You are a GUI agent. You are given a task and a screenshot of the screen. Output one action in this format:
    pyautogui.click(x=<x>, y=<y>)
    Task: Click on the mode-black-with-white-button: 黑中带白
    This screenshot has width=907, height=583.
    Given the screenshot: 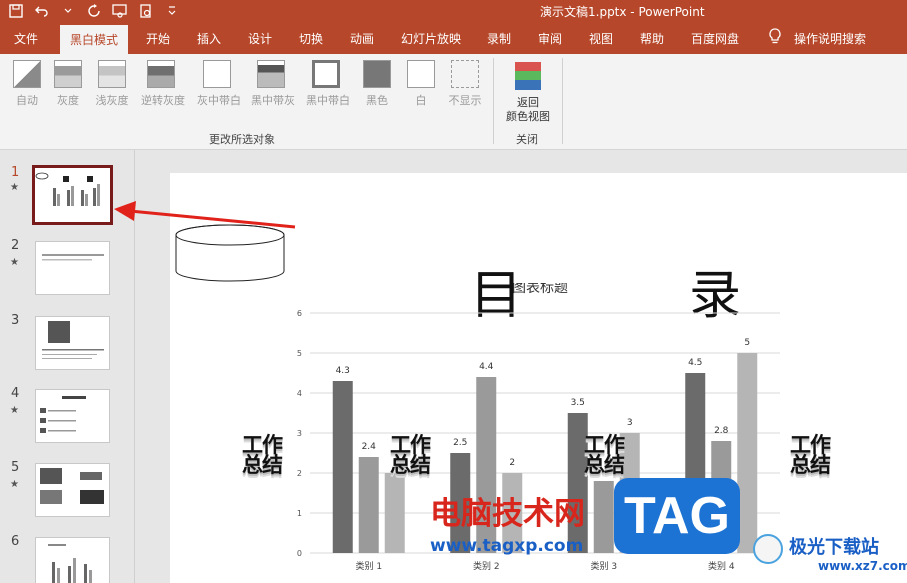 What is the action you would take?
    pyautogui.click(x=328, y=84)
    